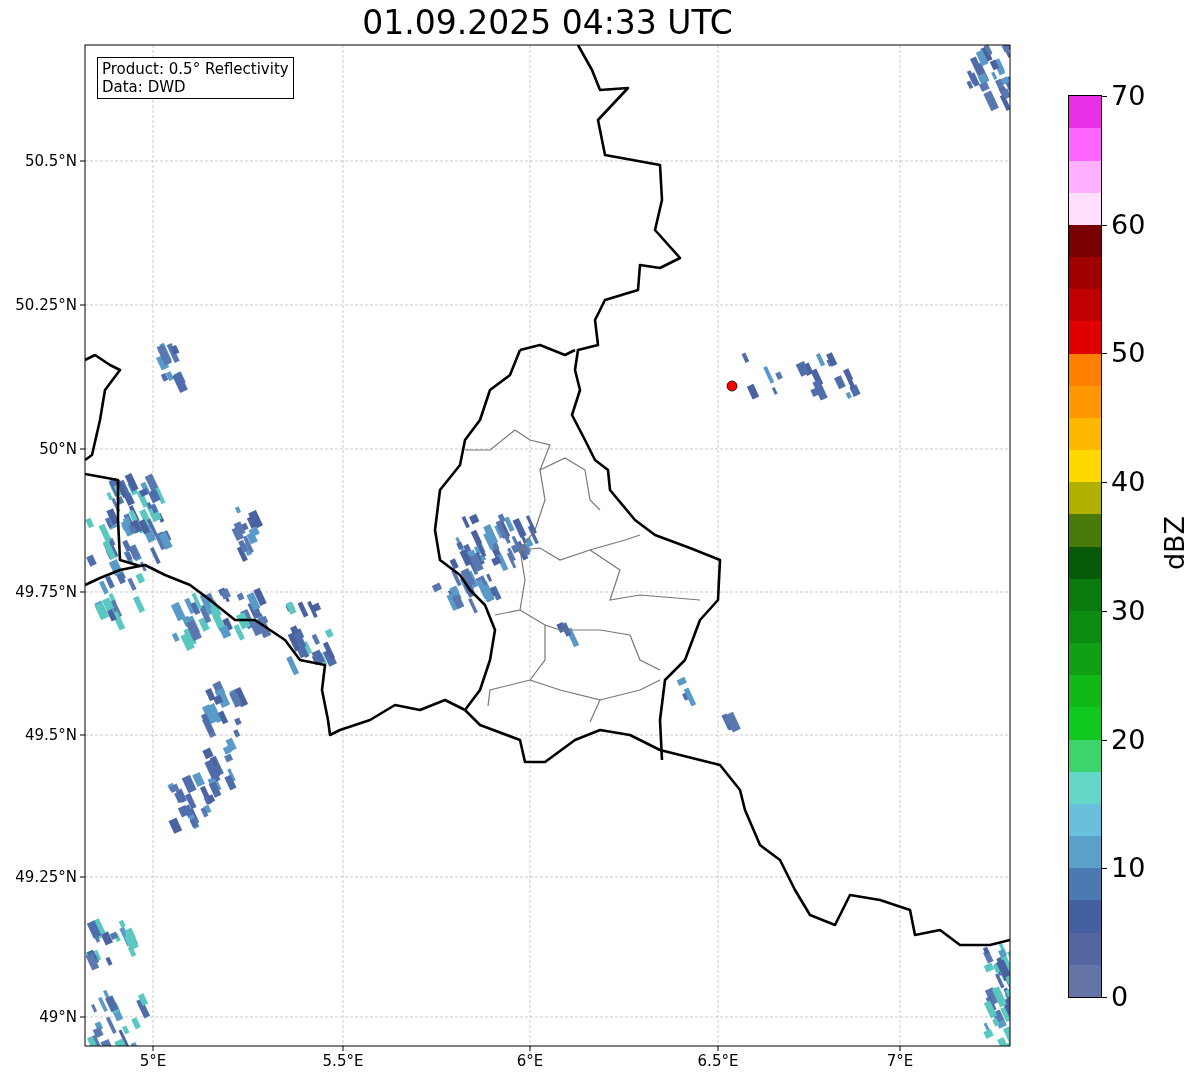 This screenshot has width=1202, height=1081. Describe the element at coordinates (1128, 739) in the screenshot. I see `colorbar-tick-label: 20` at that location.